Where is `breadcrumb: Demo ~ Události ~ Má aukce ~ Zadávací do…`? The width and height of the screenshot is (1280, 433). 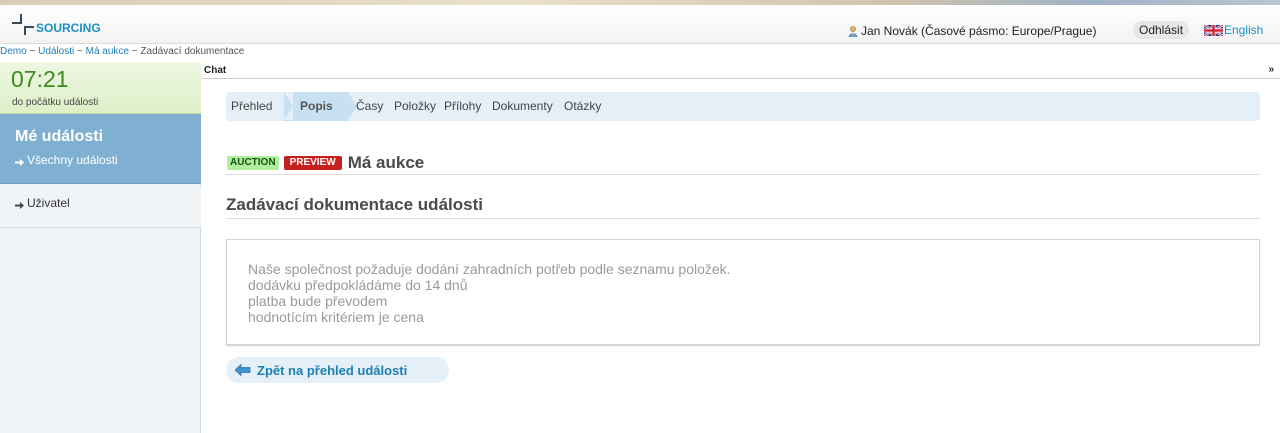 breadcrumb: Demo ~ Události ~ Má aukce ~ Zadávací do… is located at coordinates (122, 53).